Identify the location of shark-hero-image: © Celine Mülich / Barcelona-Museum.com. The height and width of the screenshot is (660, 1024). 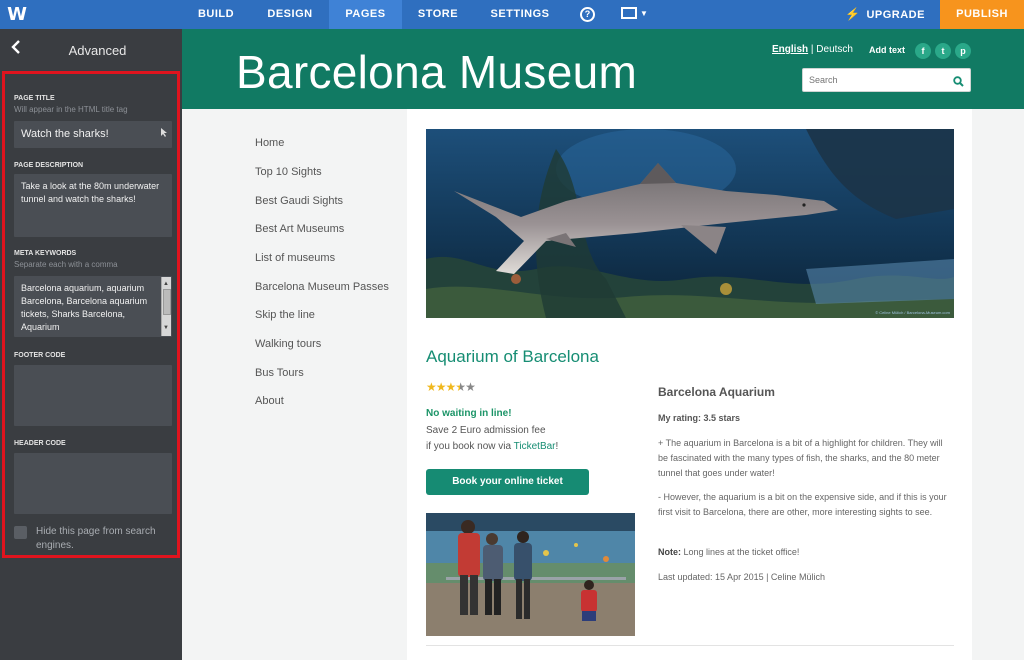
(690, 223).